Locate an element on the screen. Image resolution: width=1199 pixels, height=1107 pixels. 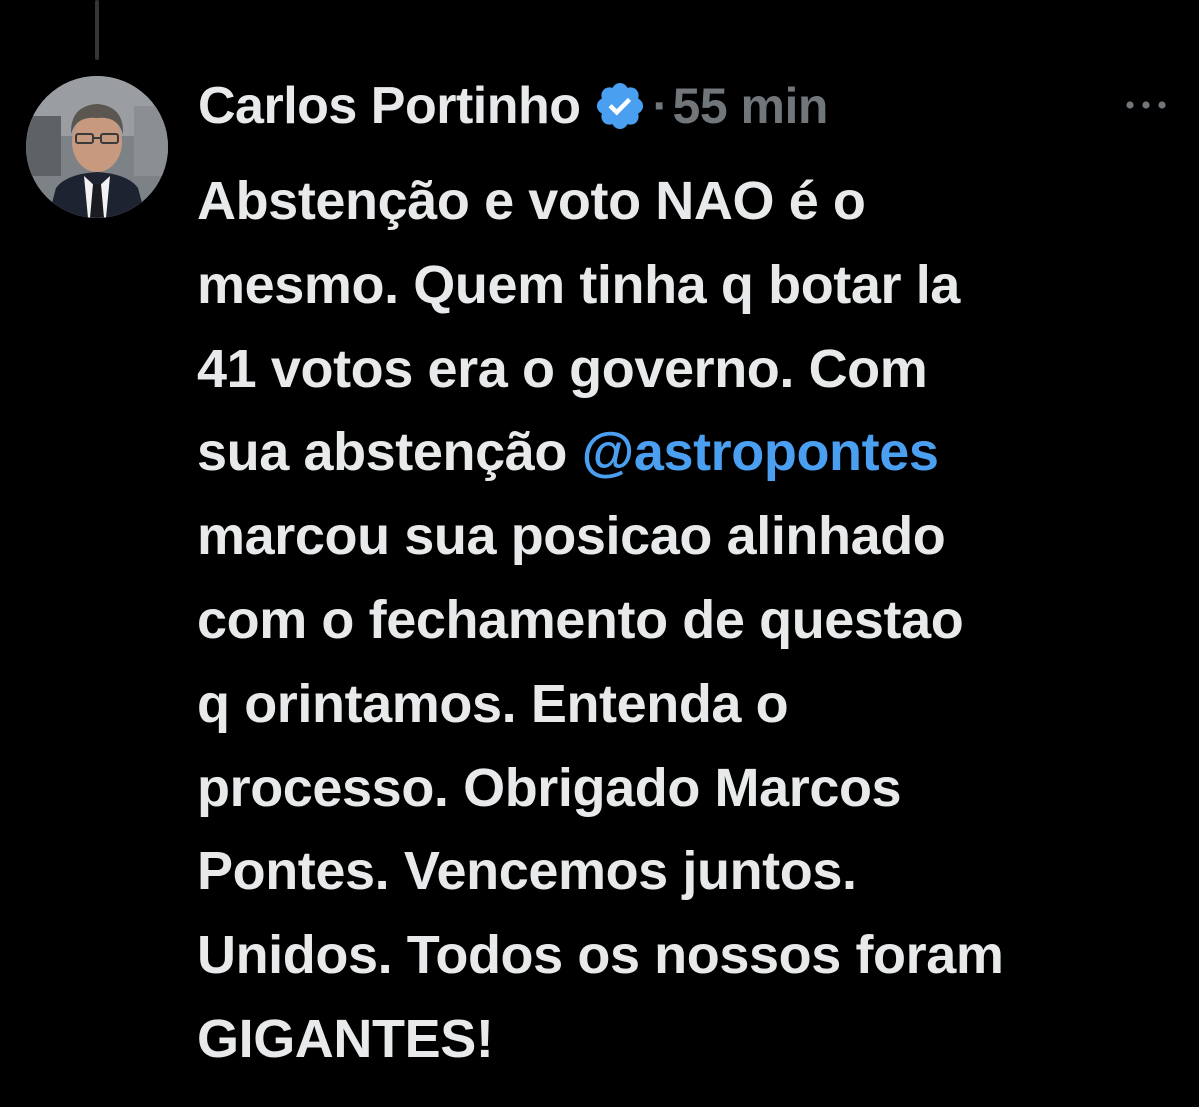
mention-link: @astropontes is located at coordinates (760, 452).